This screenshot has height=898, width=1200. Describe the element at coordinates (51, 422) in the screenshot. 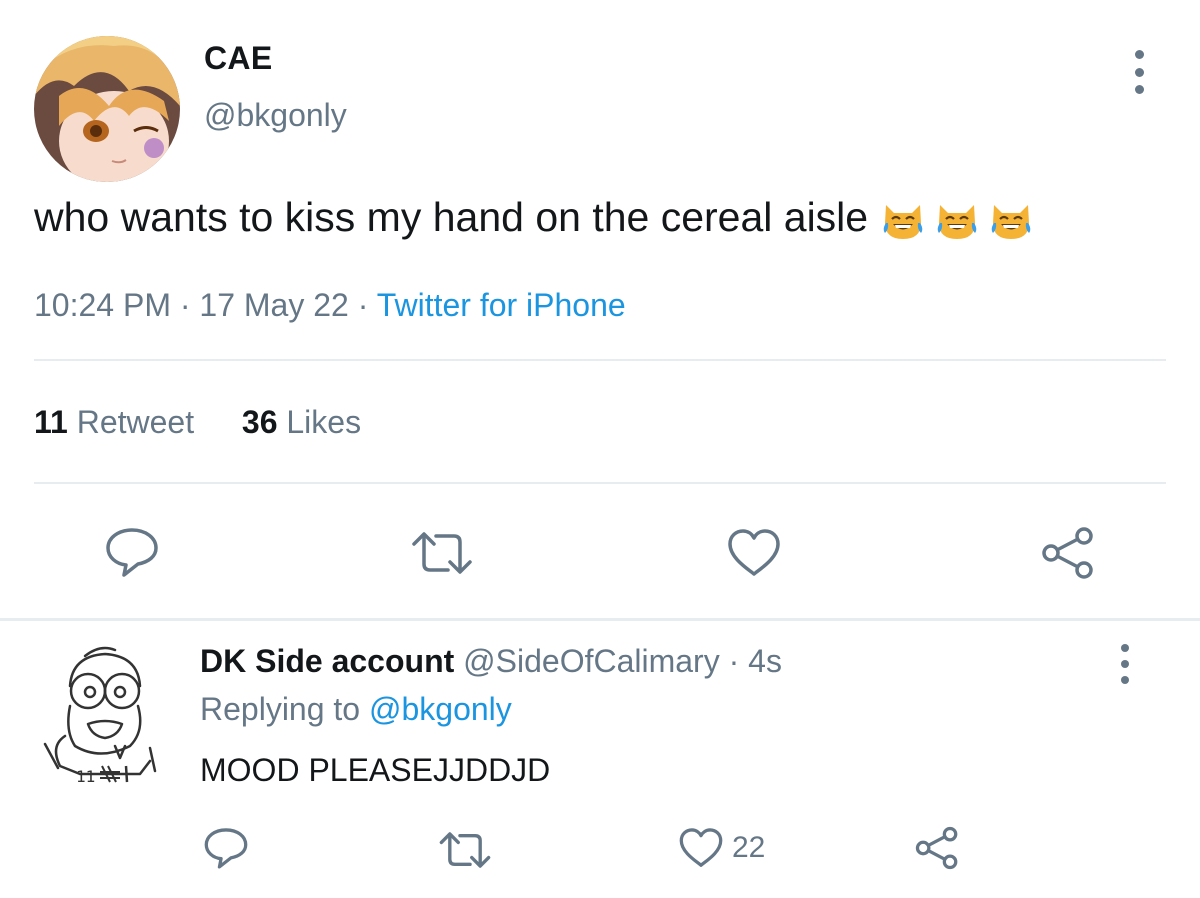

I see `retweet-count: 11` at that location.